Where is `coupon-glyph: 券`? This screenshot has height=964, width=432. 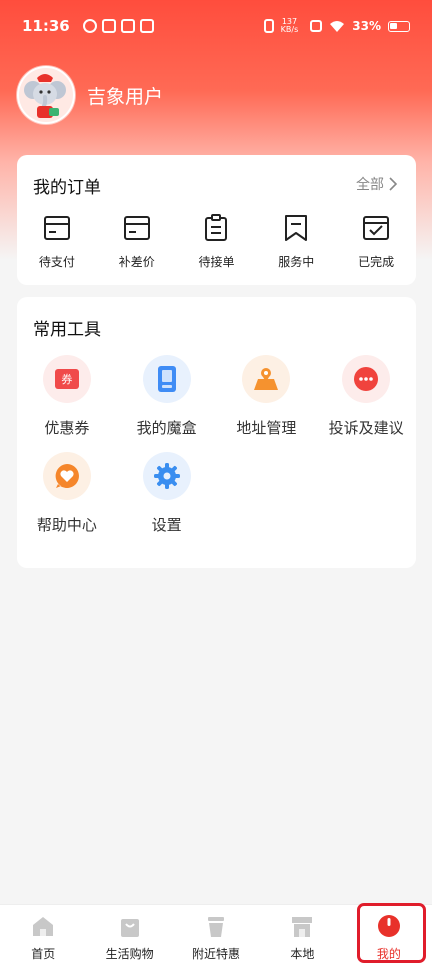
coupon-glyph: 券 is located at coordinates (66, 379).